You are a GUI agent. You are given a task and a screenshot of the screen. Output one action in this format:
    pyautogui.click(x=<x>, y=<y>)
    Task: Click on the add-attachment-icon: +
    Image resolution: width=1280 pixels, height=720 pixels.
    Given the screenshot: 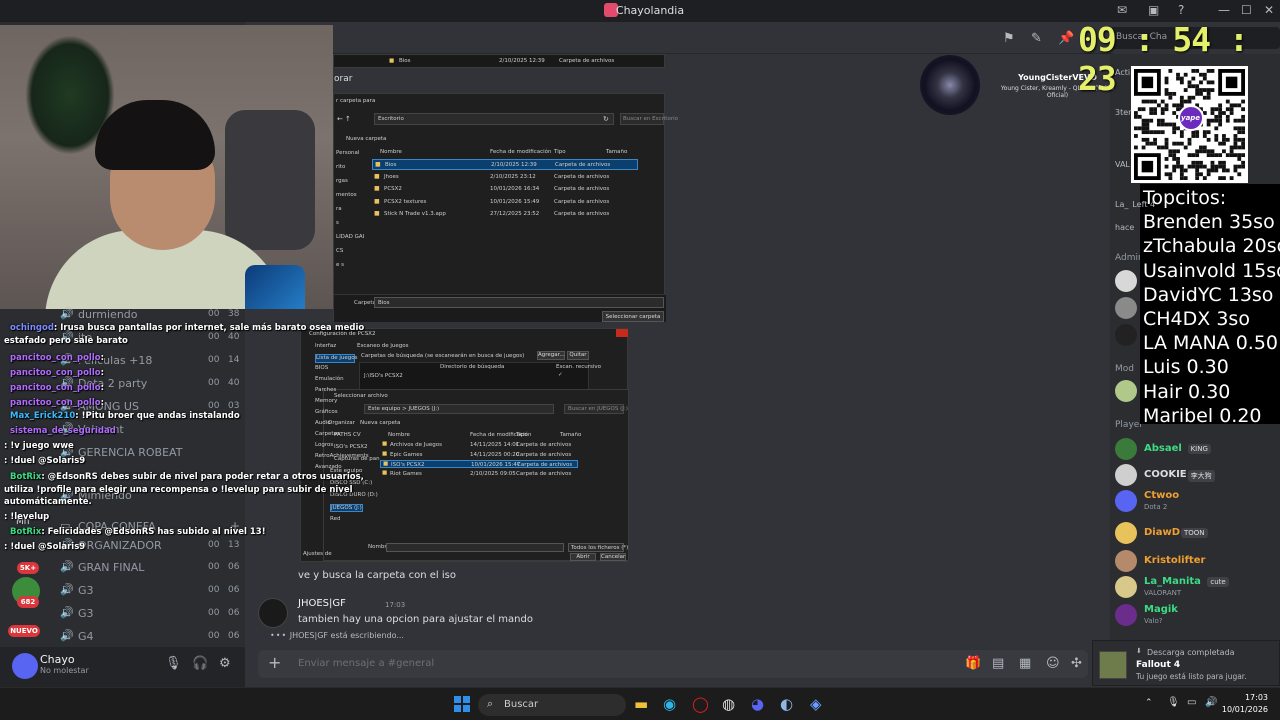 What is the action you would take?
    pyautogui.click(x=274, y=662)
    